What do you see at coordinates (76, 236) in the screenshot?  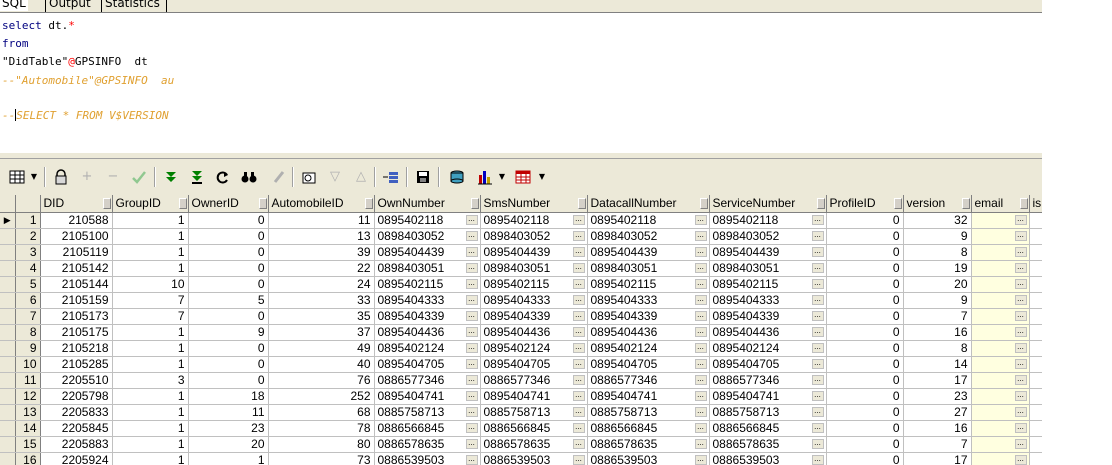 I see `table-cell: 2105100` at bounding box center [76, 236].